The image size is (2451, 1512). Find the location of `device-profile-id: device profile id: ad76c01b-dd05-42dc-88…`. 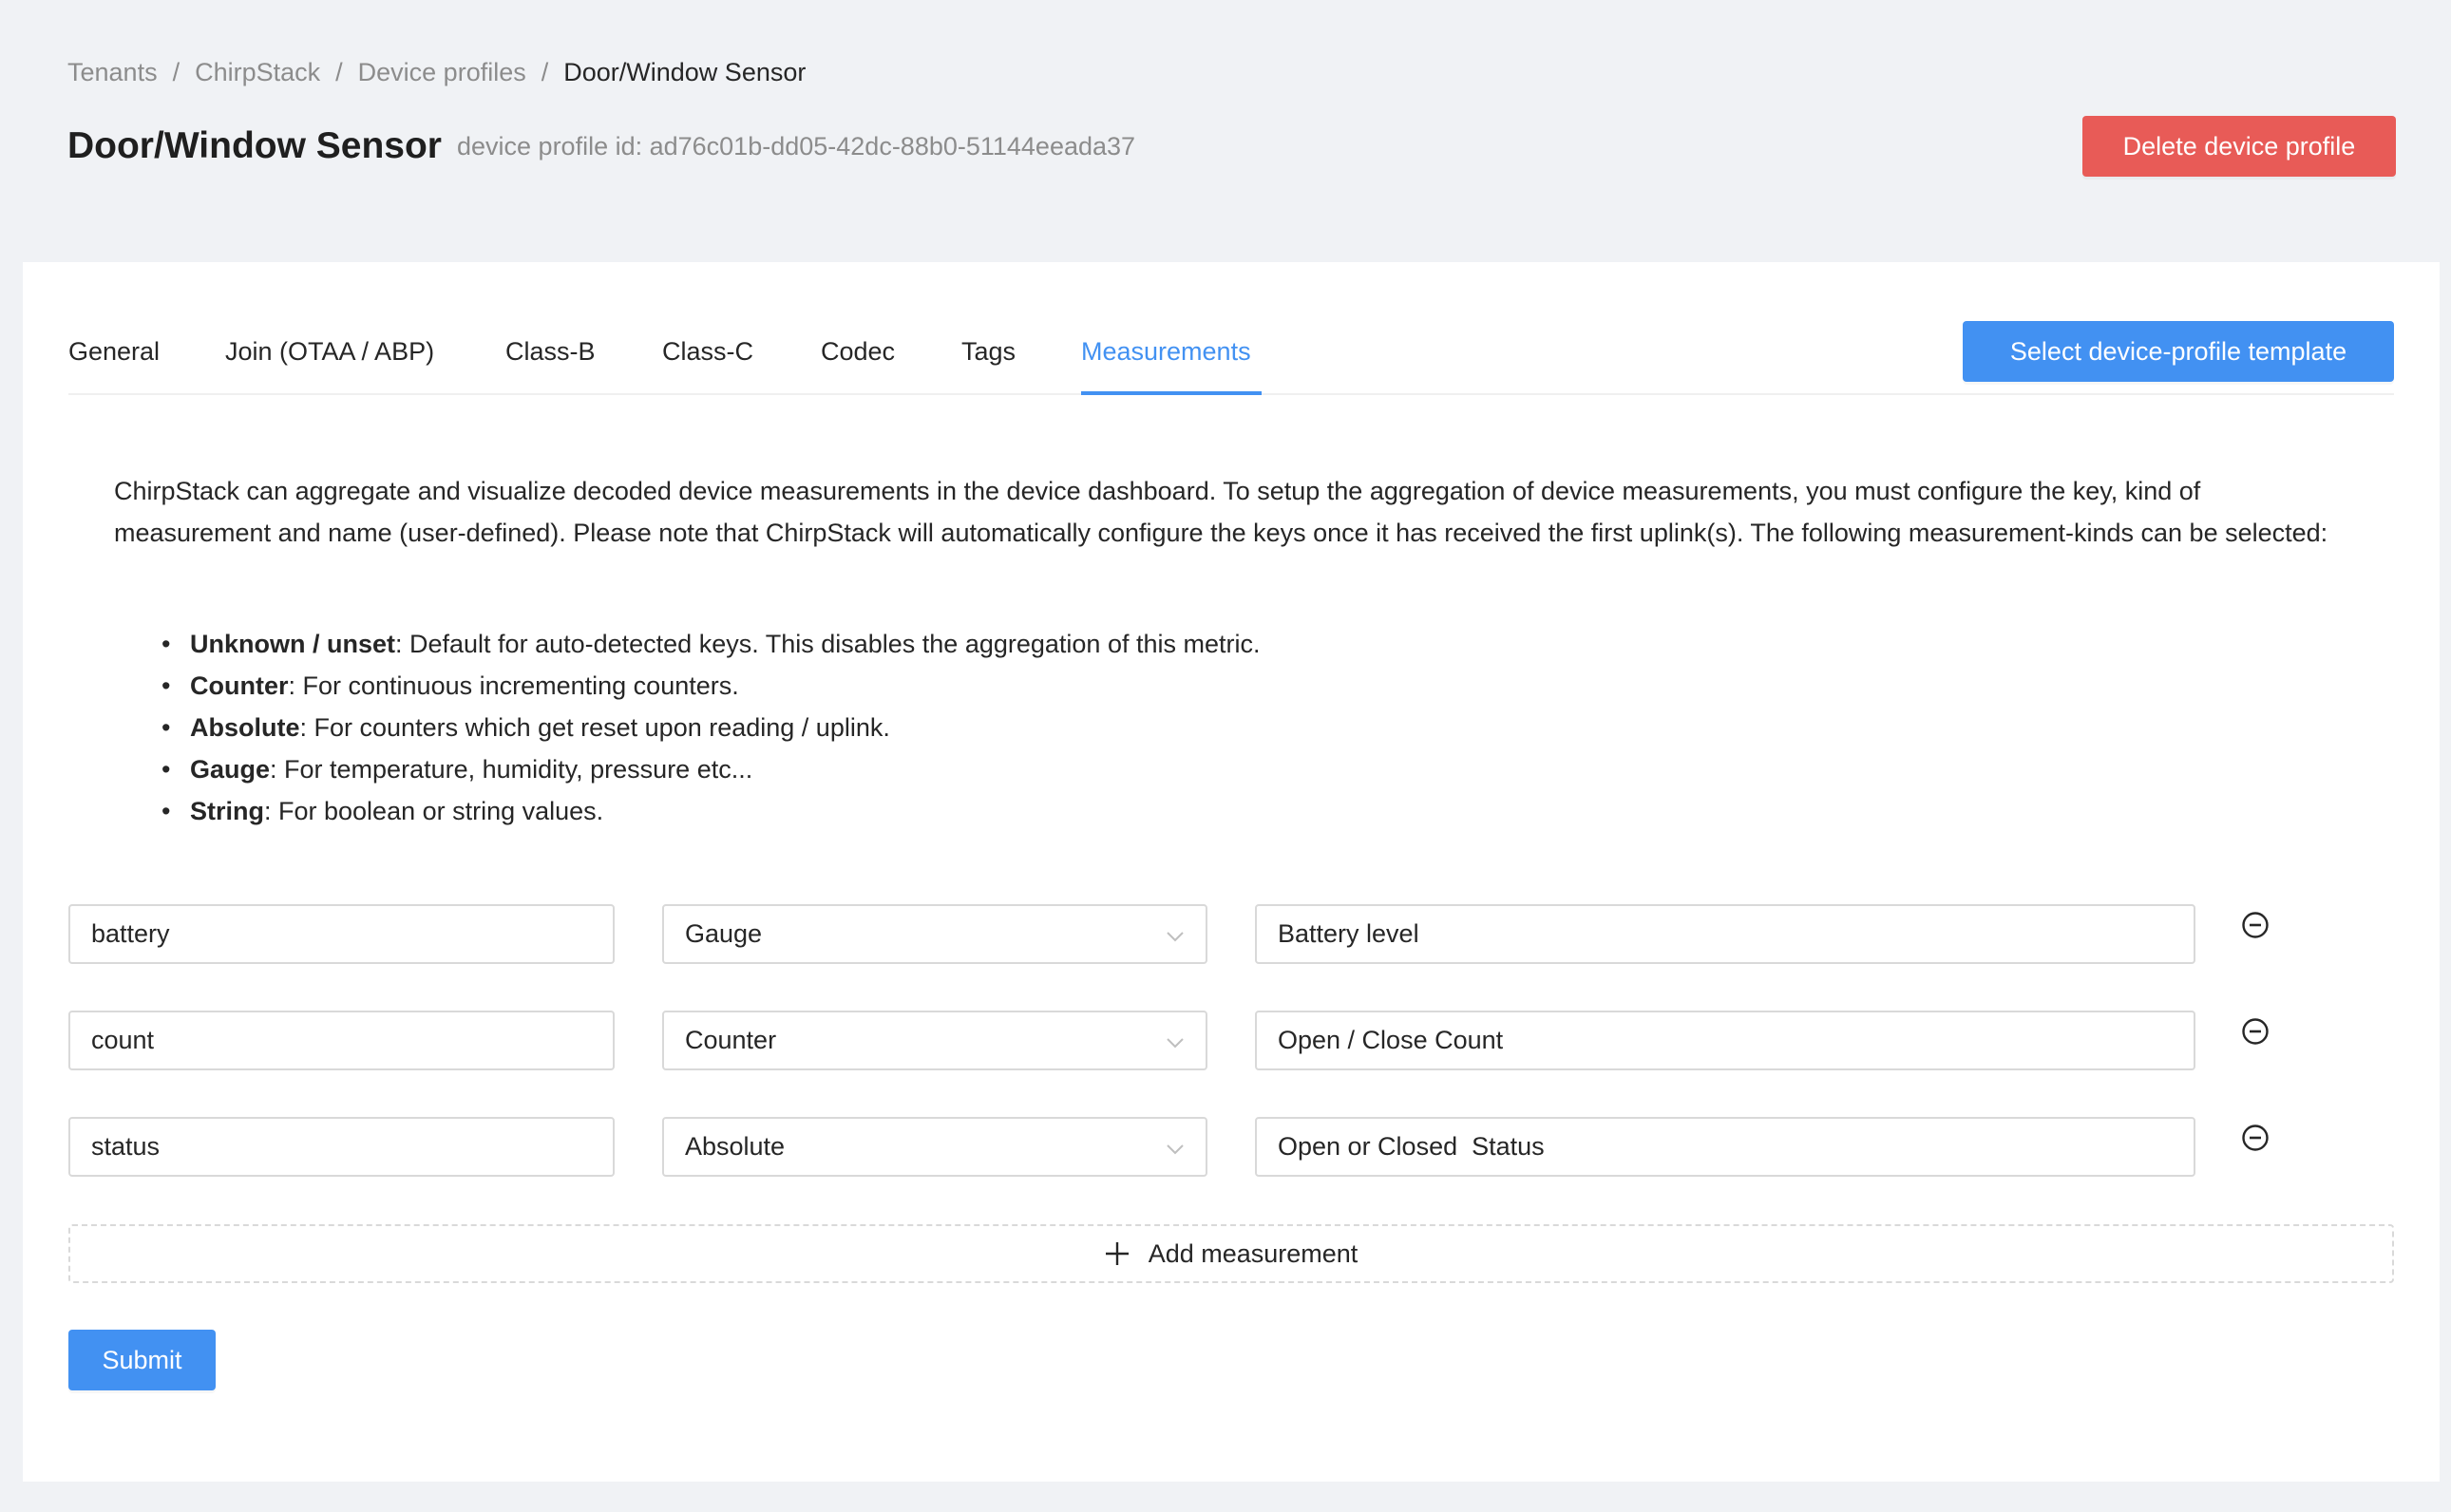

device-profile-id: device profile id: ad76c01b-dd05-42dc-88… is located at coordinates (796, 146).